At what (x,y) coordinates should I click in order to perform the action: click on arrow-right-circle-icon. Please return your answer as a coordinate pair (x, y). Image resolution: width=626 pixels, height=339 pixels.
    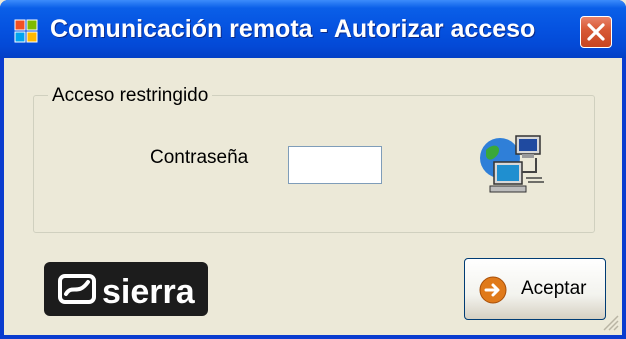
    Looking at the image, I should click on (493, 290).